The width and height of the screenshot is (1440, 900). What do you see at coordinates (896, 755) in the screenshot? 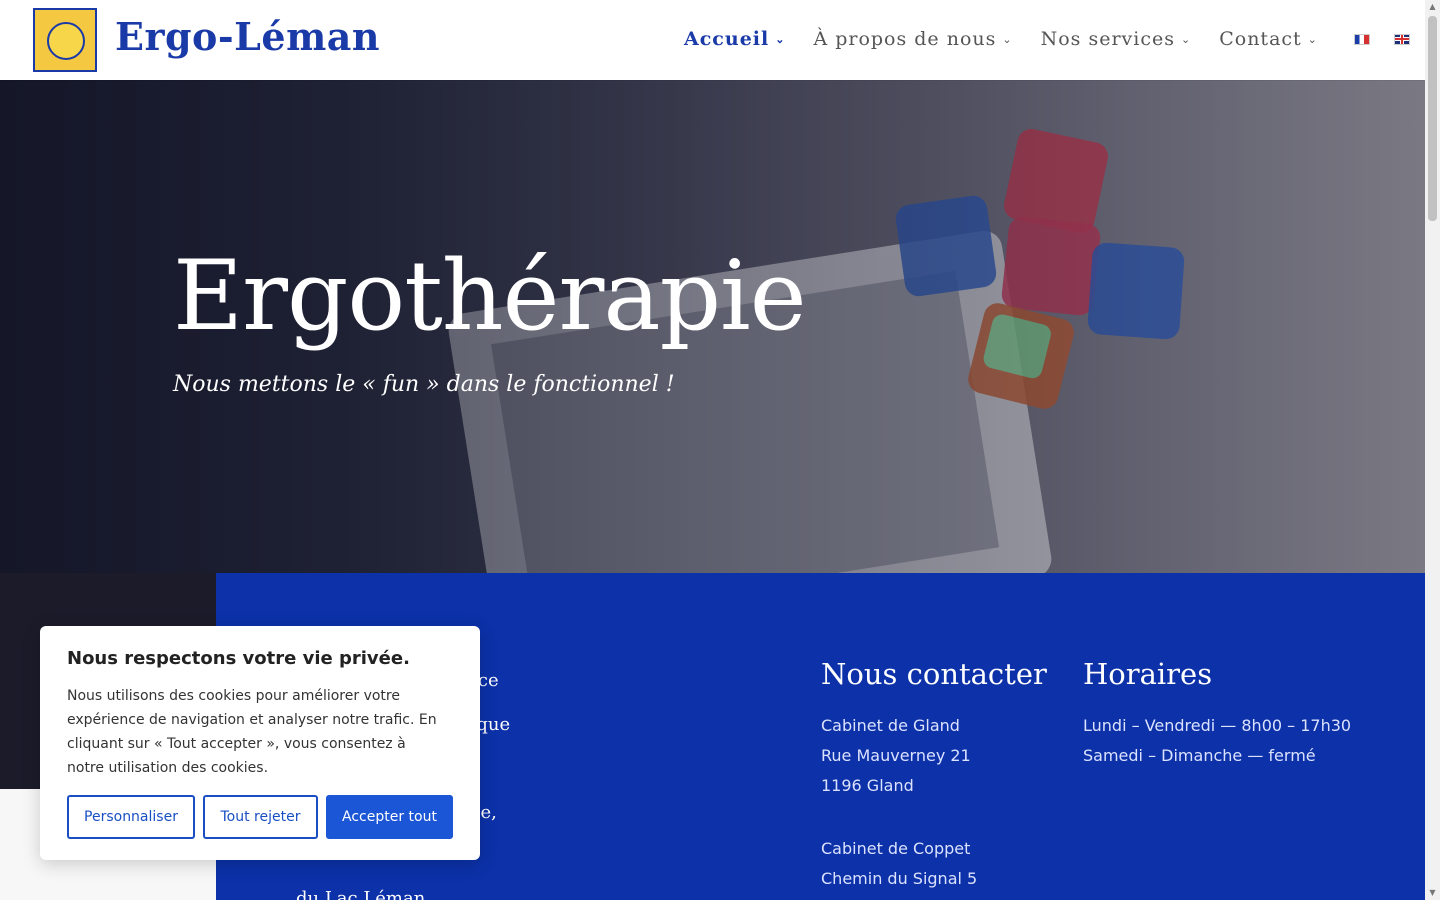
I see `contact-line: Rue Mauverney 21` at bounding box center [896, 755].